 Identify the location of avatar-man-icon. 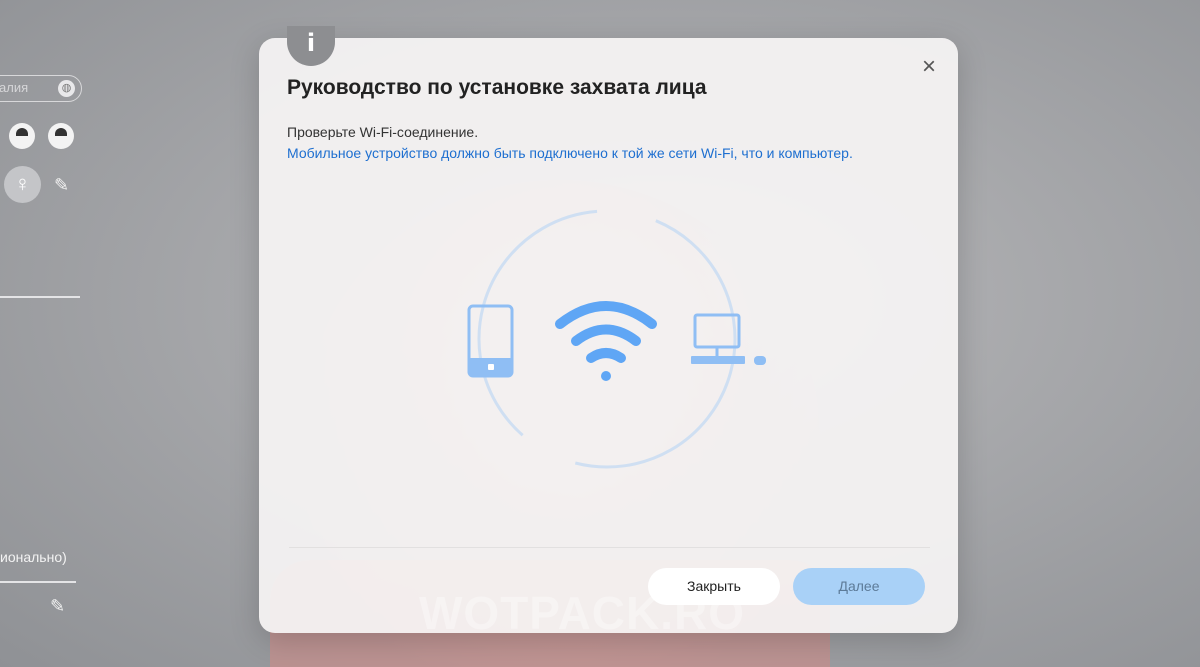
(22, 136).